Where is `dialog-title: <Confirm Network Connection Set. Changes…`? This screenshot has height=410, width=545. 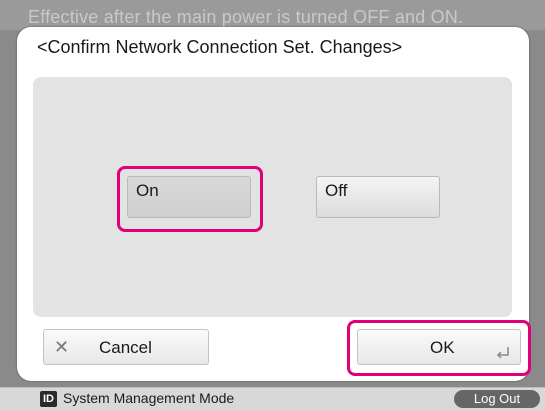
dialog-title: <Confirm Network Connection Set. Changes… is located at coordinates (220, 47).